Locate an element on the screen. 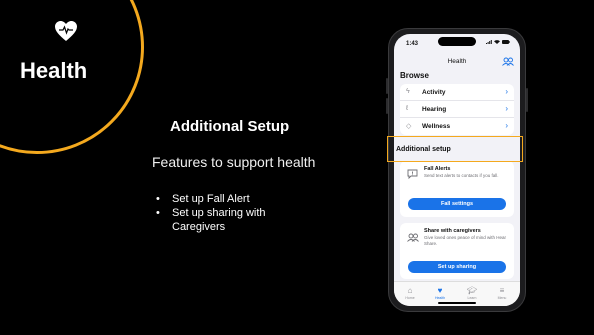 The image size is (594, 335). browse-item-hearing: ℓ Hearing › is located at coordinates (457, 109).